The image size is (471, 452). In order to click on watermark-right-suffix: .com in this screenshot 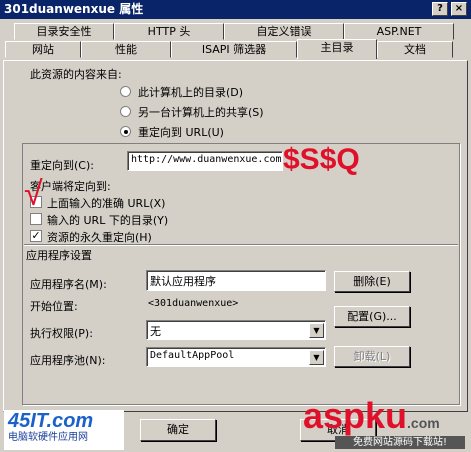, I will do `click(423, 423)`.